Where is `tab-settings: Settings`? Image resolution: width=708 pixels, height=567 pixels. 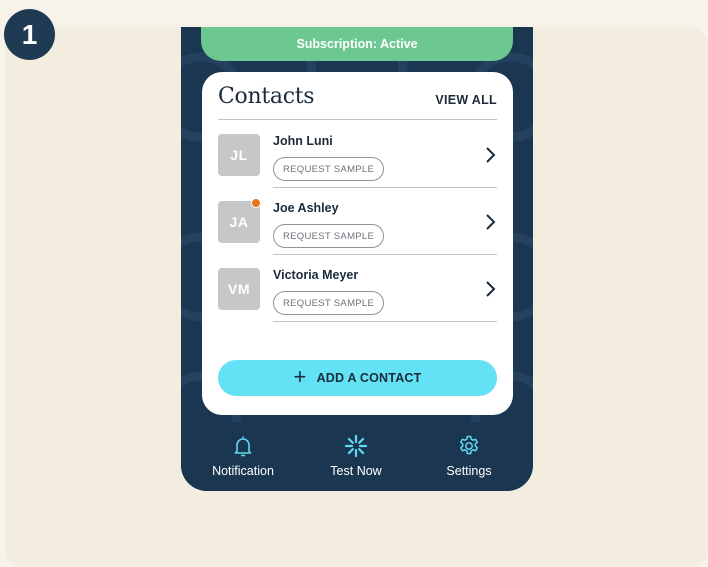
tab-settings: Settings is located at coordinates (469, 456).